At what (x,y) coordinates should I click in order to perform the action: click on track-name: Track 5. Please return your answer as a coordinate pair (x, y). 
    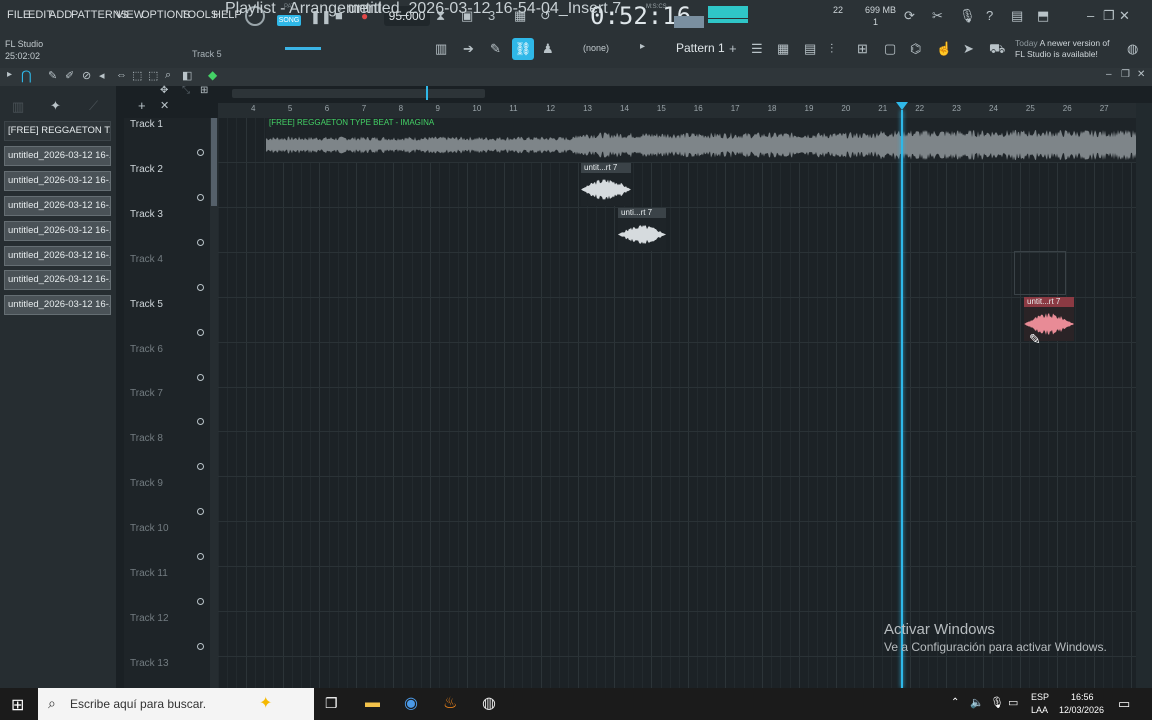
    Looking at the image, I should click on (146, 304).